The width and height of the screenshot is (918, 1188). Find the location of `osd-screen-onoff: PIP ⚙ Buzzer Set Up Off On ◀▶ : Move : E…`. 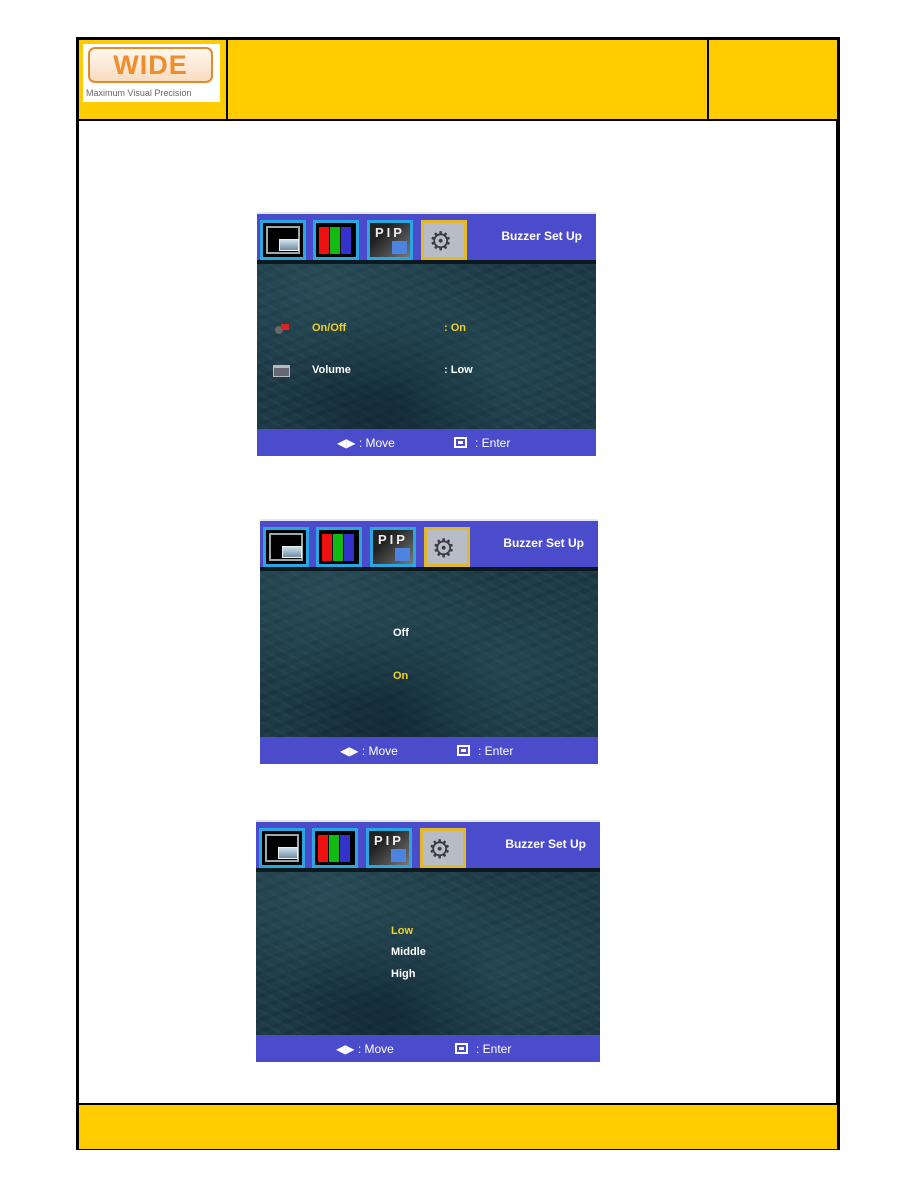

osd-screen-onoff: PIP ⚙ Buzzer Set Up Off On ◀▶ : Move : E… is located at coordinates (429, 641).